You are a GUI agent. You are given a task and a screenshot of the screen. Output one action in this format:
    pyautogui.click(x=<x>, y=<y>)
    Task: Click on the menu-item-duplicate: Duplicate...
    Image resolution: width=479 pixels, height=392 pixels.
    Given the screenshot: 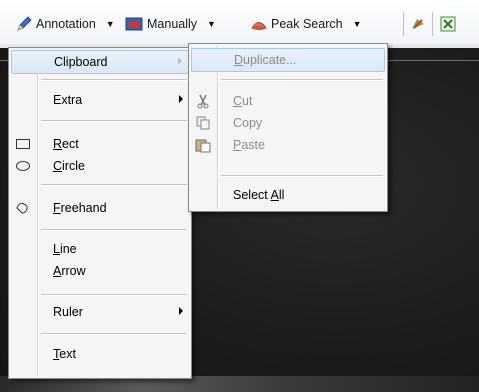 What is the action you would take?
    pyautogui.click(x=288, y=60)
    